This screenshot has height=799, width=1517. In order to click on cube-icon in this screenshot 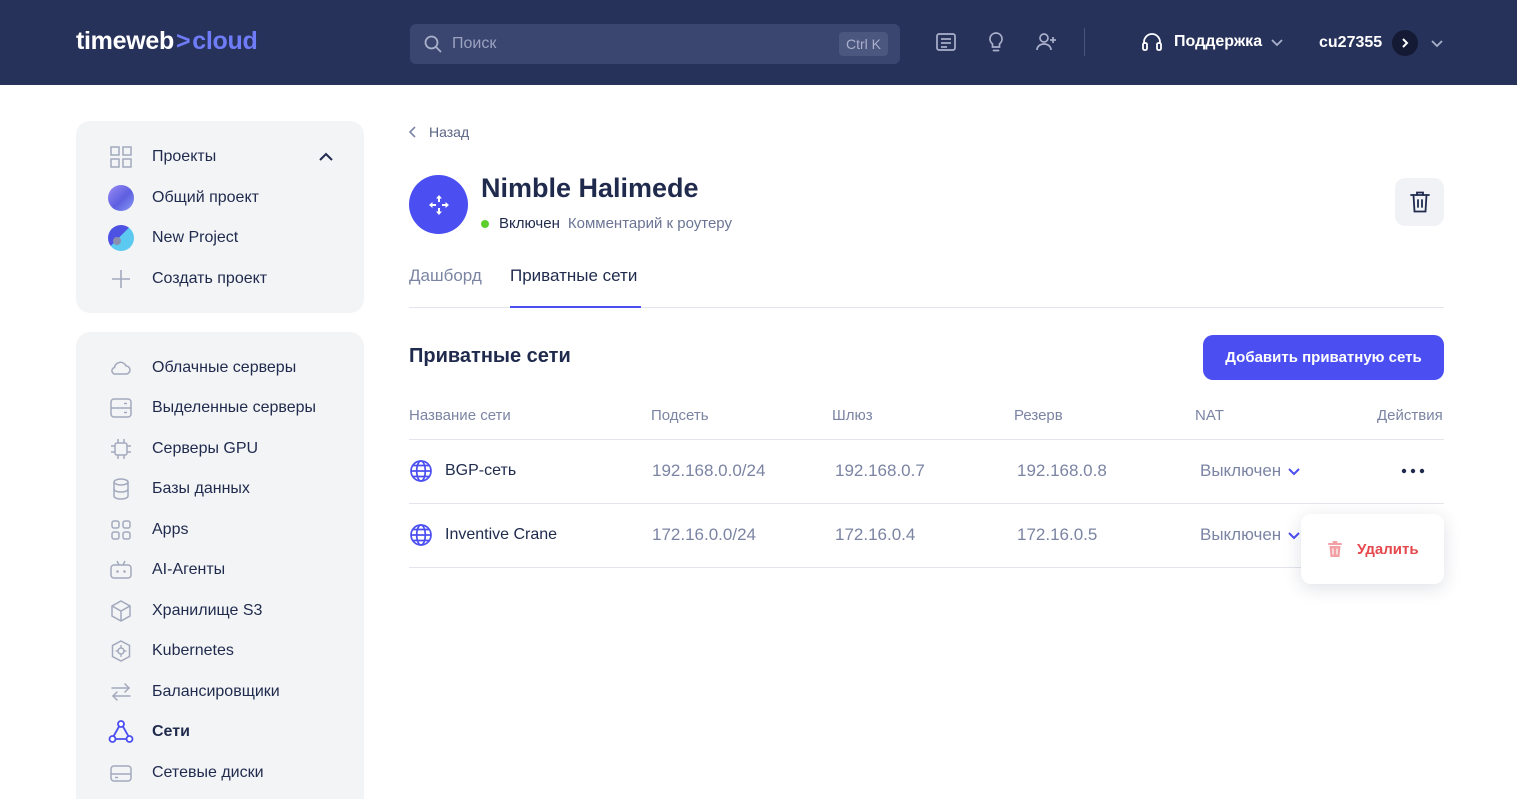, I will do `click(121, 611)`.